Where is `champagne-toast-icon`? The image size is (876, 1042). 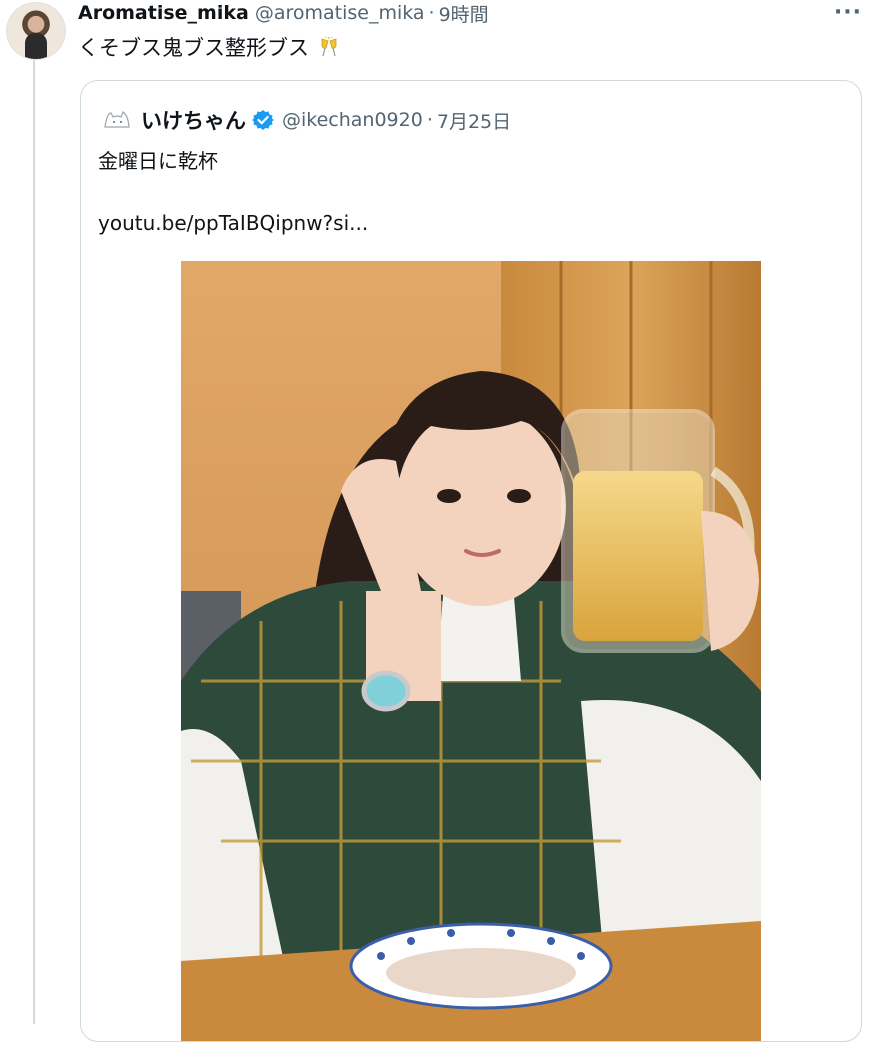
champagne-toast-icon is located at coordinates (329, 47).